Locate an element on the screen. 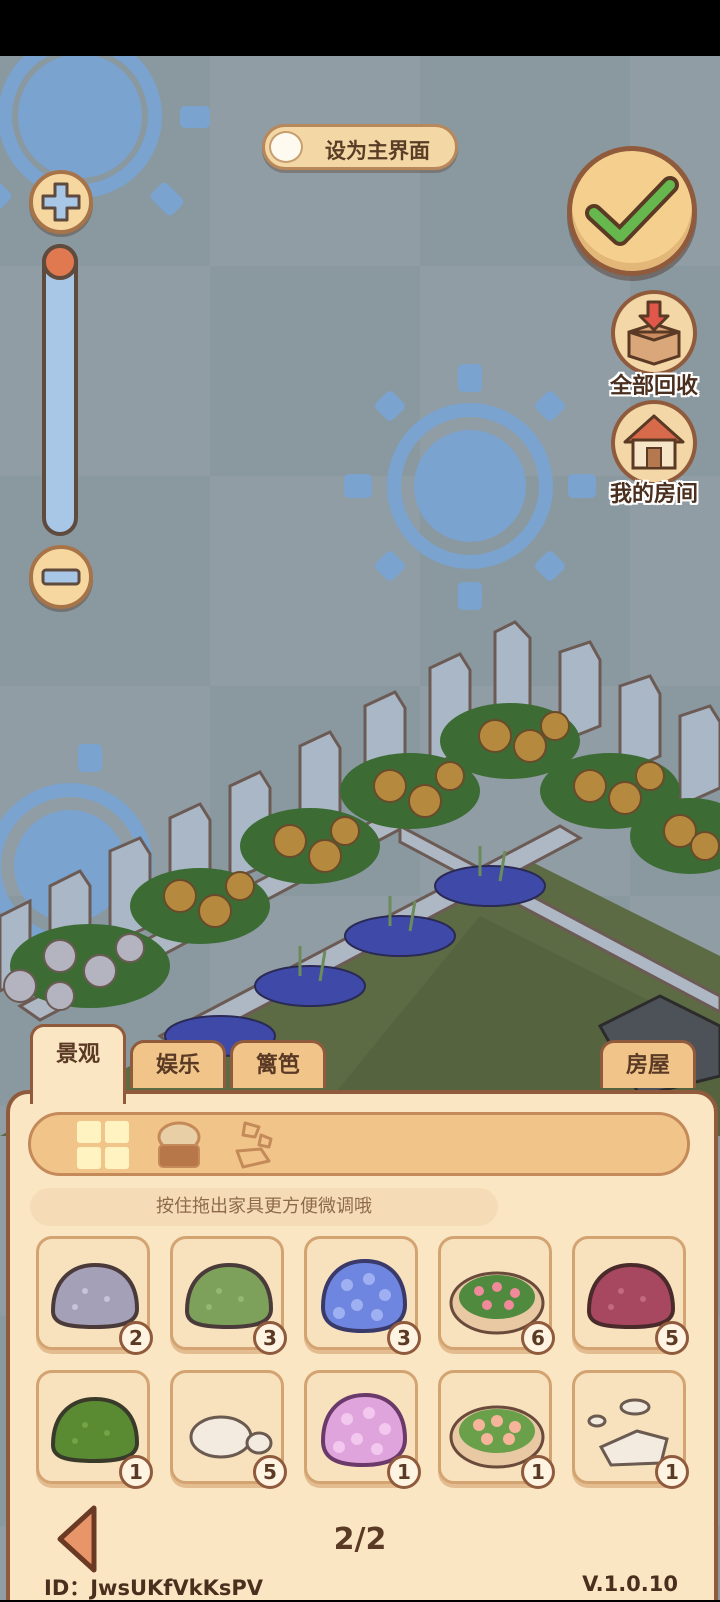 The width and height of the screenshot is (720, 1602). tab-fence-label: 篱笆 is located at coordinates (277, 1065).